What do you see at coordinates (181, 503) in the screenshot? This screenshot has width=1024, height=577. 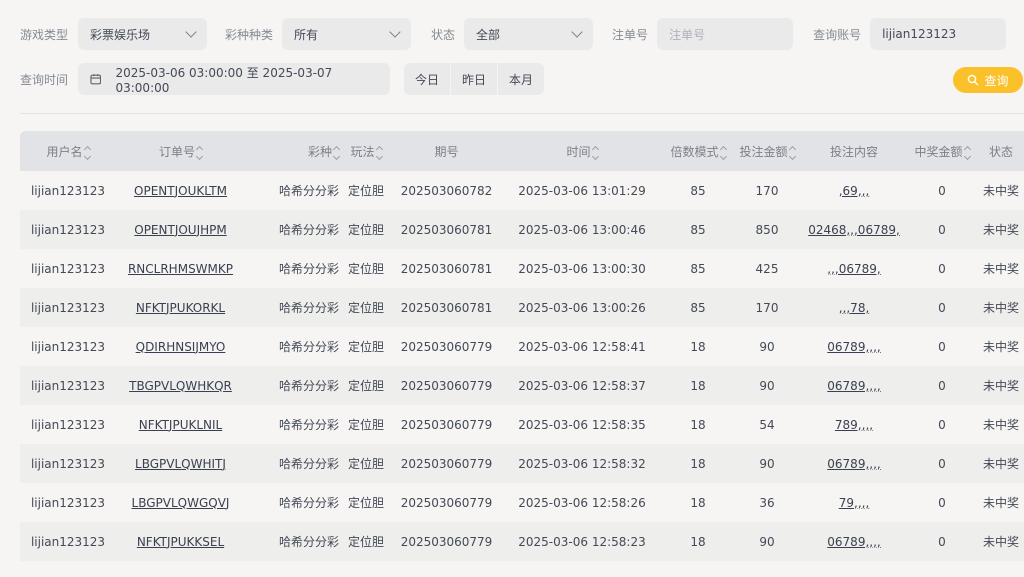 I see `order-no-link: LBGPVLQWGQVJ` at bounding box center [181, 503].